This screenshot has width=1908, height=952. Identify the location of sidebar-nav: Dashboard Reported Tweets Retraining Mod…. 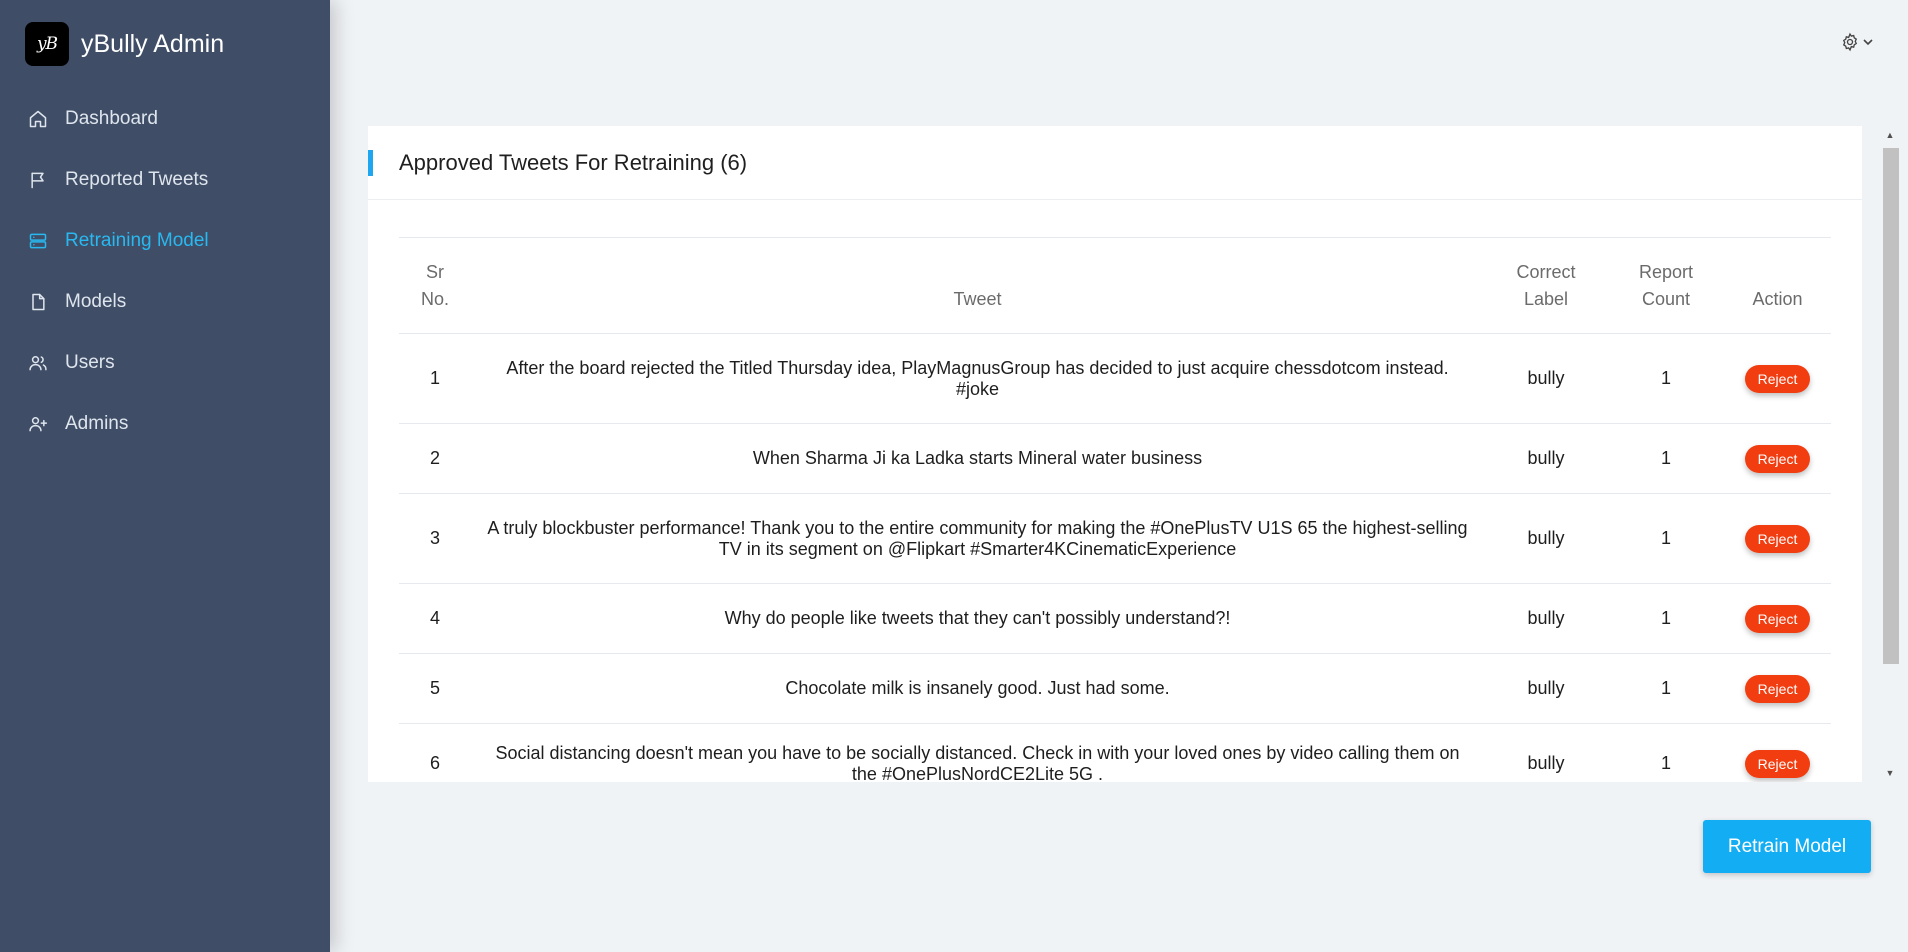
(165, 271).